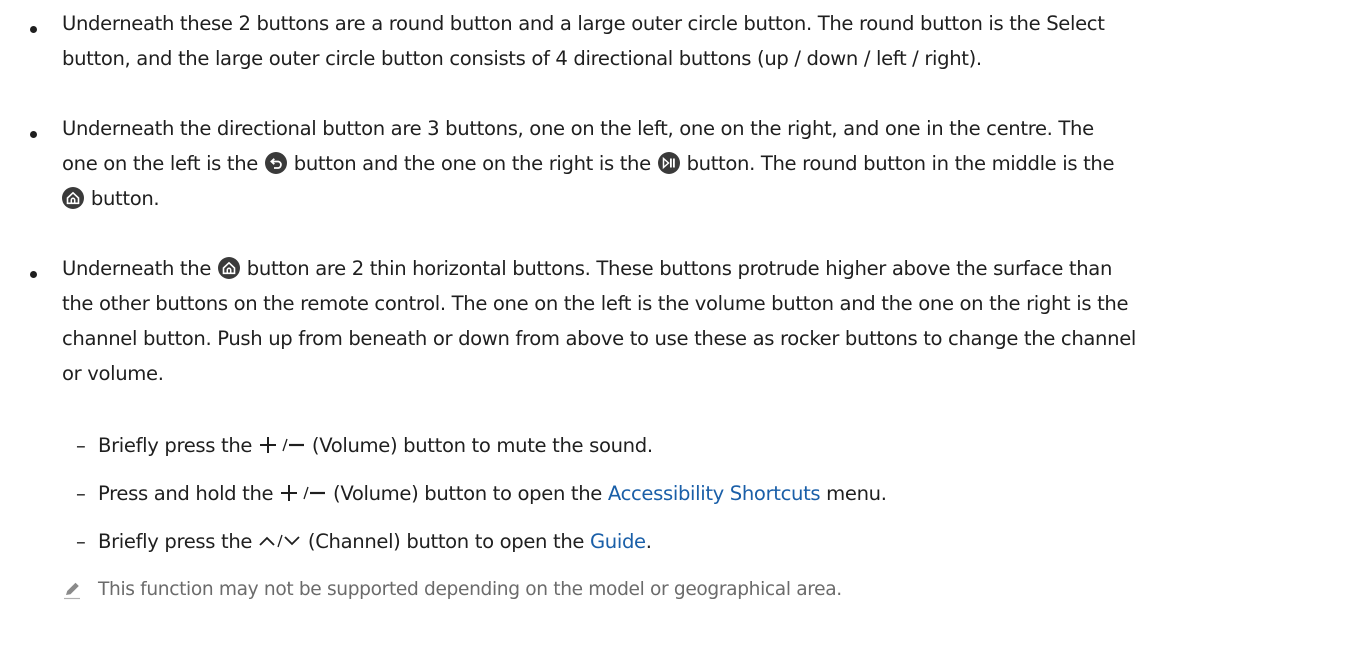 The width and height of the screenshot is (1367, 657). I want to click on text-segment: button and the one on the right is the, so click(472, 163).